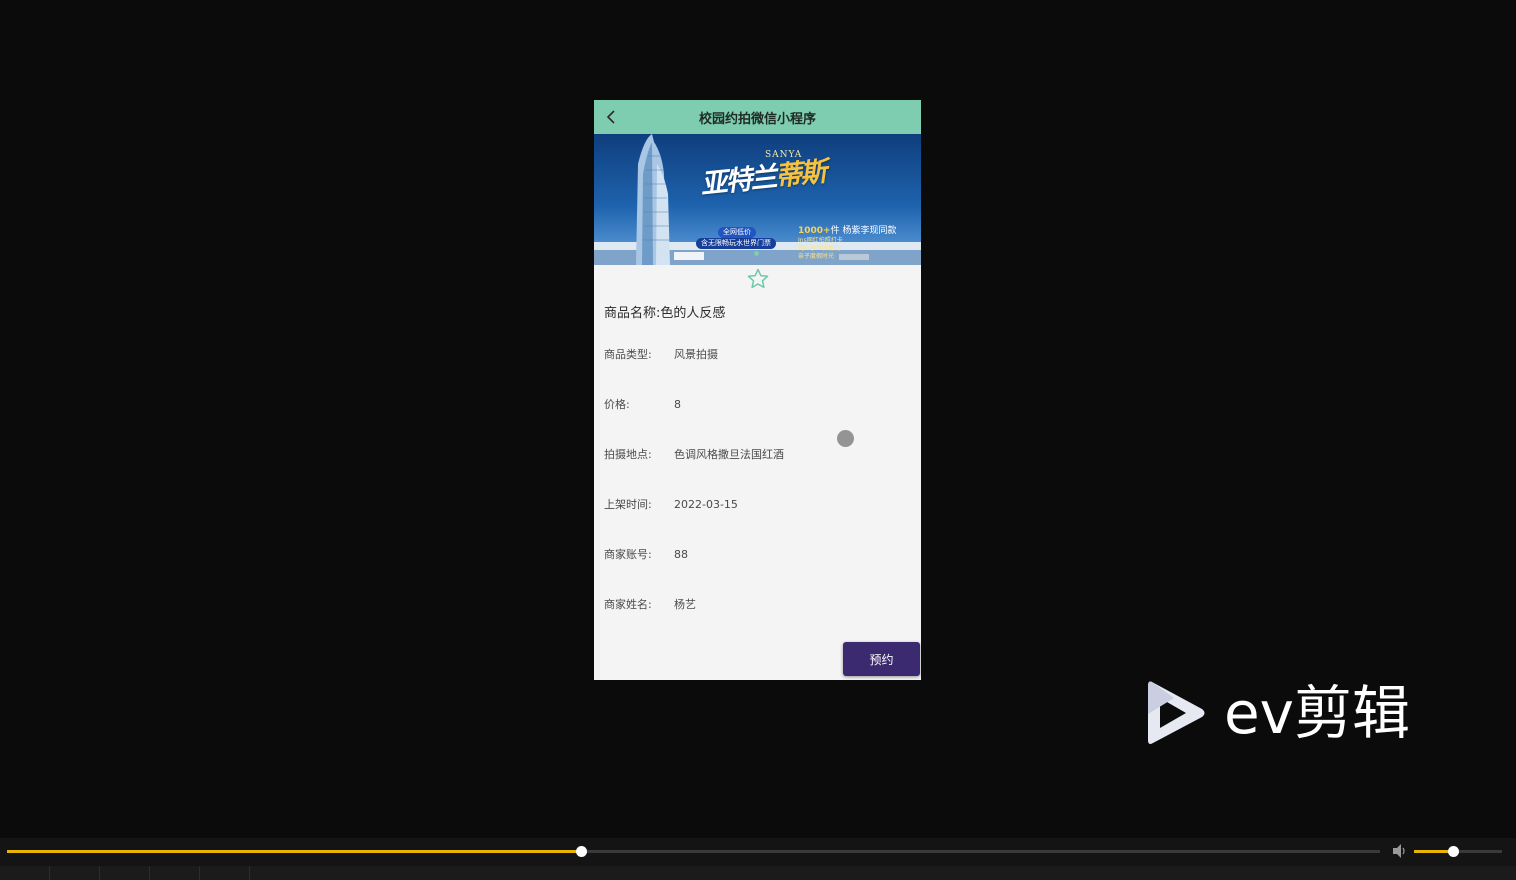 The width and height of the screenshot is (1516, 880). What do you see at coordinates (612, 117) in the screenshot?
I see `back-arrow-icon` at bounding box center [612, 117].